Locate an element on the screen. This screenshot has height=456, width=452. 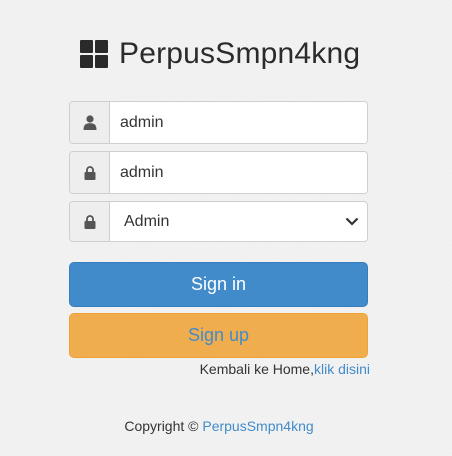
back-home-line: Kembali ke Home,klik disini is located at coordinates (285, 369).